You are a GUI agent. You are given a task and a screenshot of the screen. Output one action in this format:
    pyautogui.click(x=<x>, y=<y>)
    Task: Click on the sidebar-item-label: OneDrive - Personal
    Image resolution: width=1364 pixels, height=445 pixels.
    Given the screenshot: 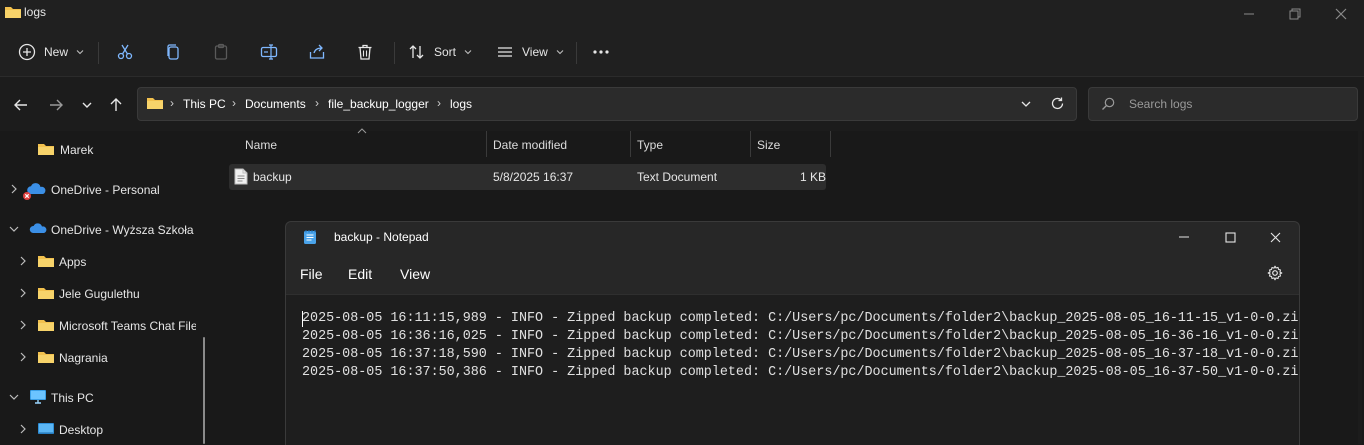 What is the action you would take?
    pyautogui.click(x=105, y=190)
    